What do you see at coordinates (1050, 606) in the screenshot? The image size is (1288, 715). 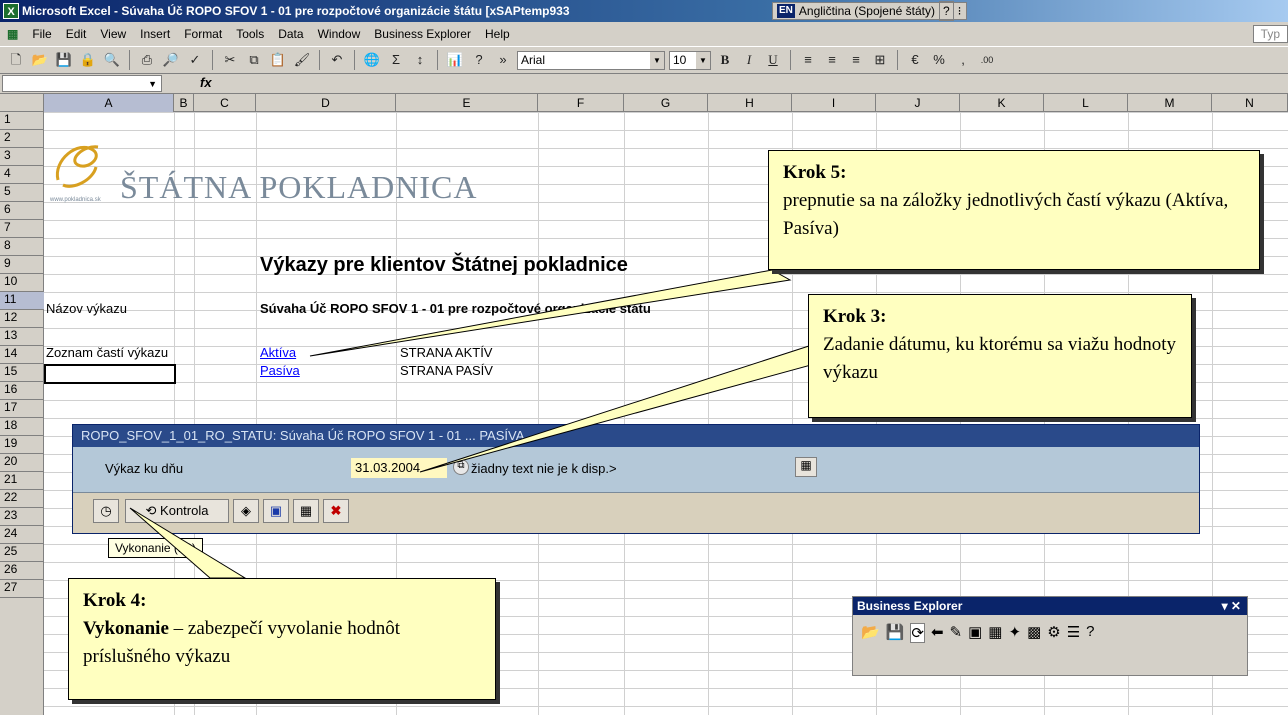 I see `business-explorer-title: Business Explorer ▾ ✕` at bounding box center [1050, 606].